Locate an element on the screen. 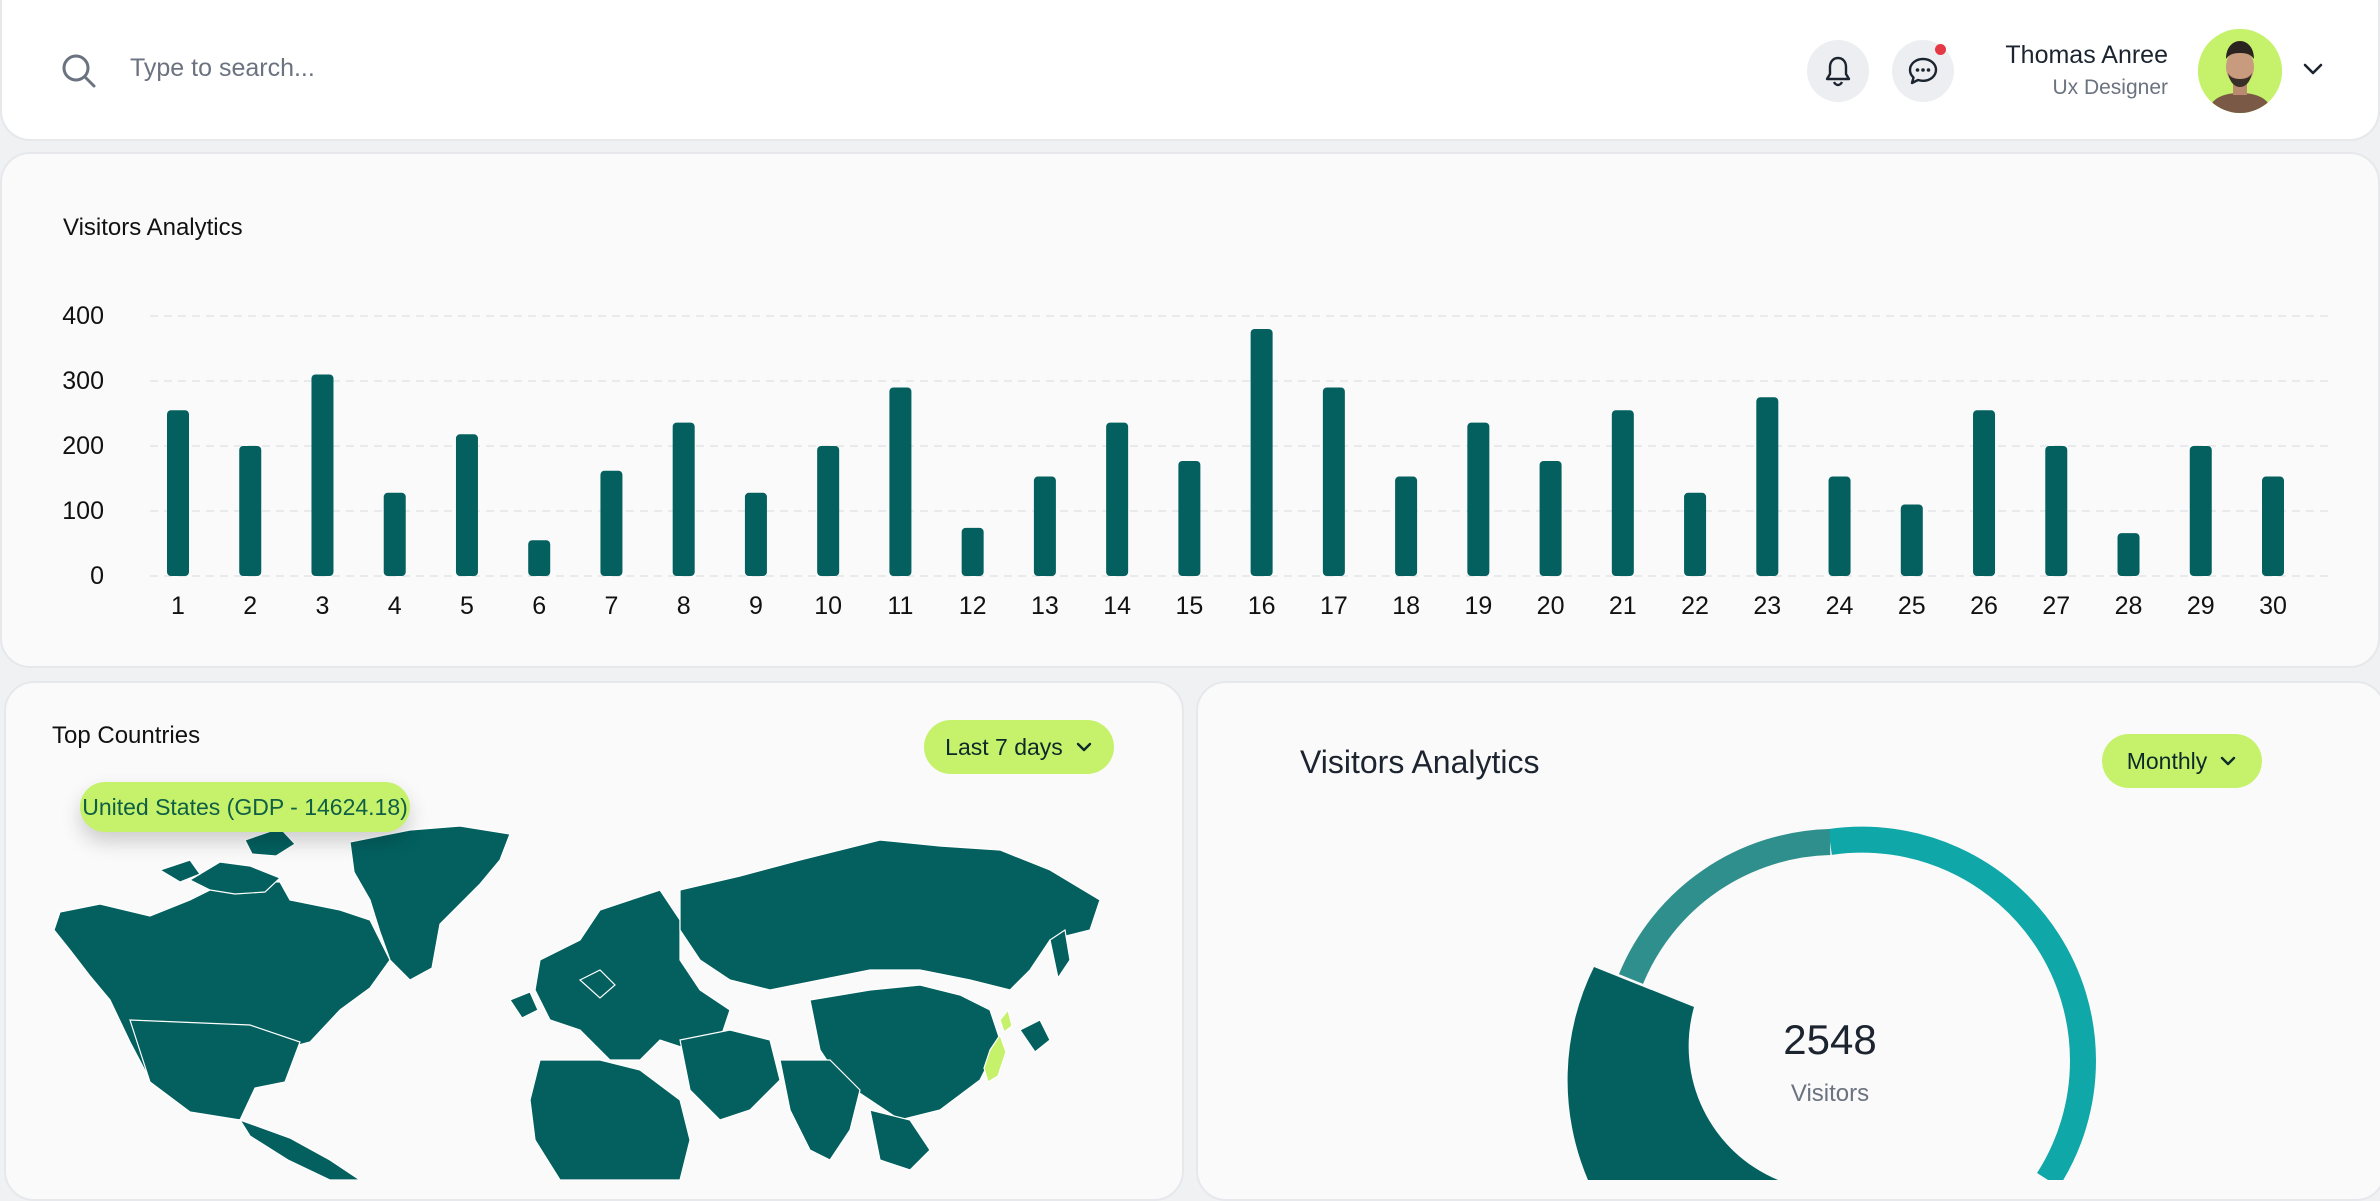 The width and height of the screenshot is (2380, 1201). map-country-russia is located at coordinates (890, 915).